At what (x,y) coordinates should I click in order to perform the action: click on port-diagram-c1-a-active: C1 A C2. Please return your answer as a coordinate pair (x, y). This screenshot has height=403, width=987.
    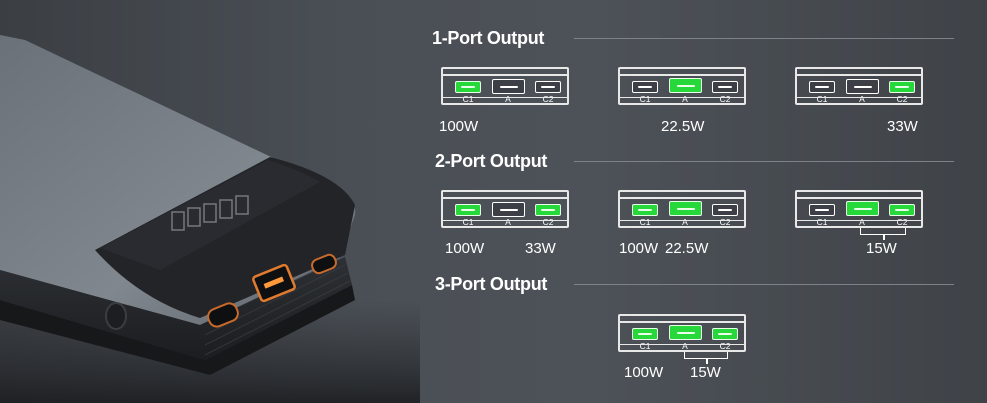
    Looking at the image, I should click on (682, 209).